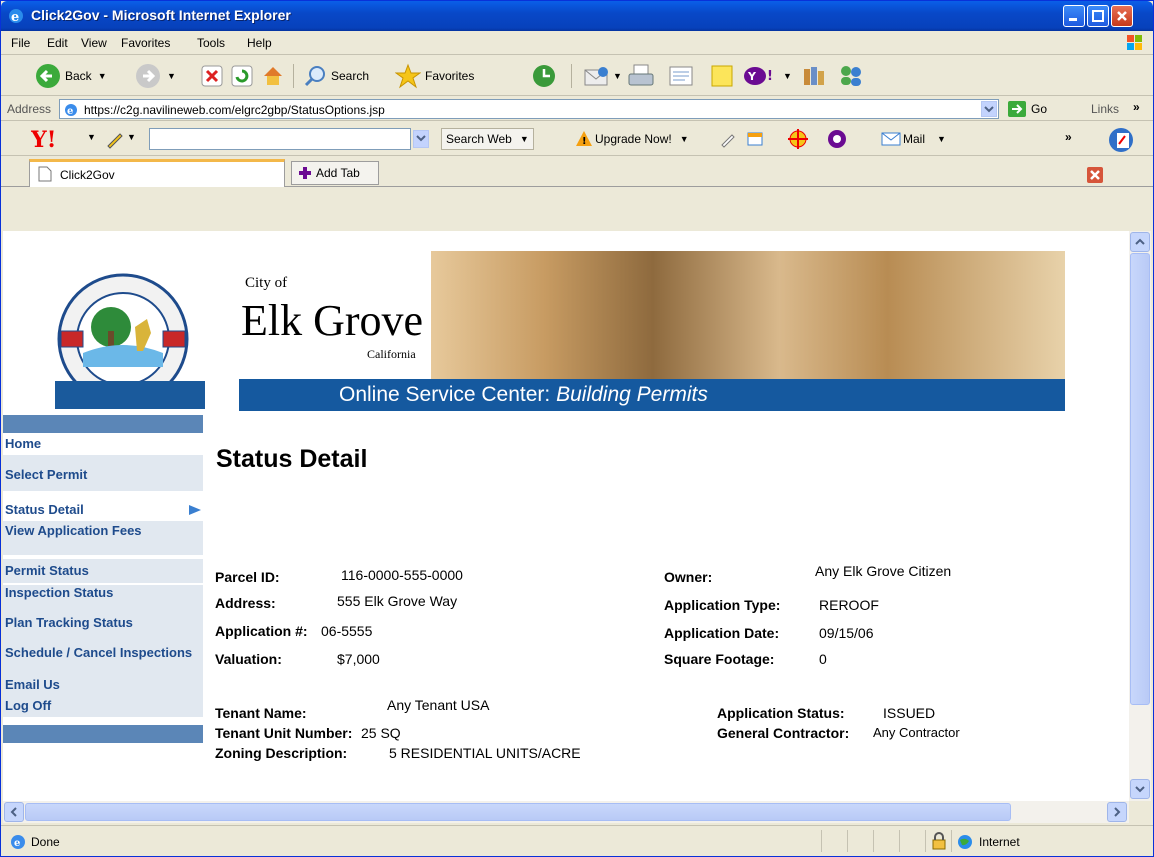 The width and height of the screenshot is (1154, 857). Describe the element at coordinates (103, 660) in the screenshot. I see `nav-schedule-cancel-inspections: Schedule / Cancel Inspections` at that location.